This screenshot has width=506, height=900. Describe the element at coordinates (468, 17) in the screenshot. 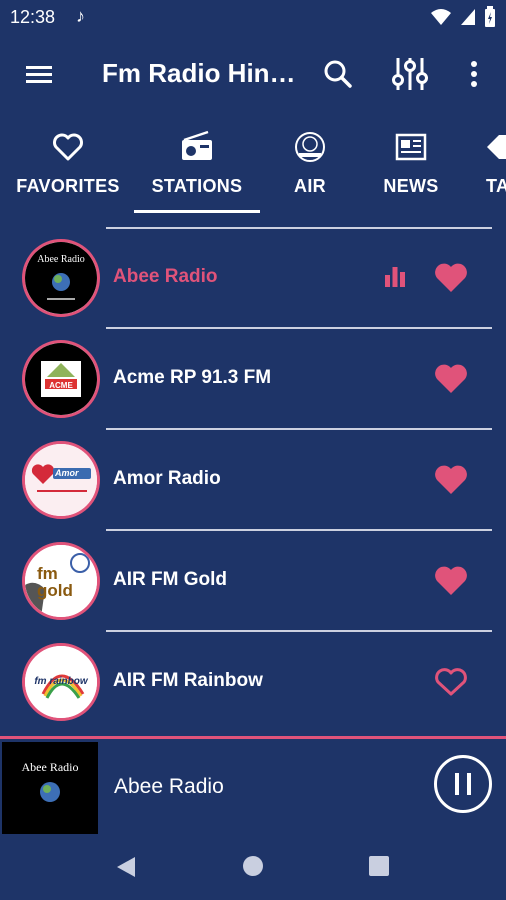

I see `signal-icon` at that location.